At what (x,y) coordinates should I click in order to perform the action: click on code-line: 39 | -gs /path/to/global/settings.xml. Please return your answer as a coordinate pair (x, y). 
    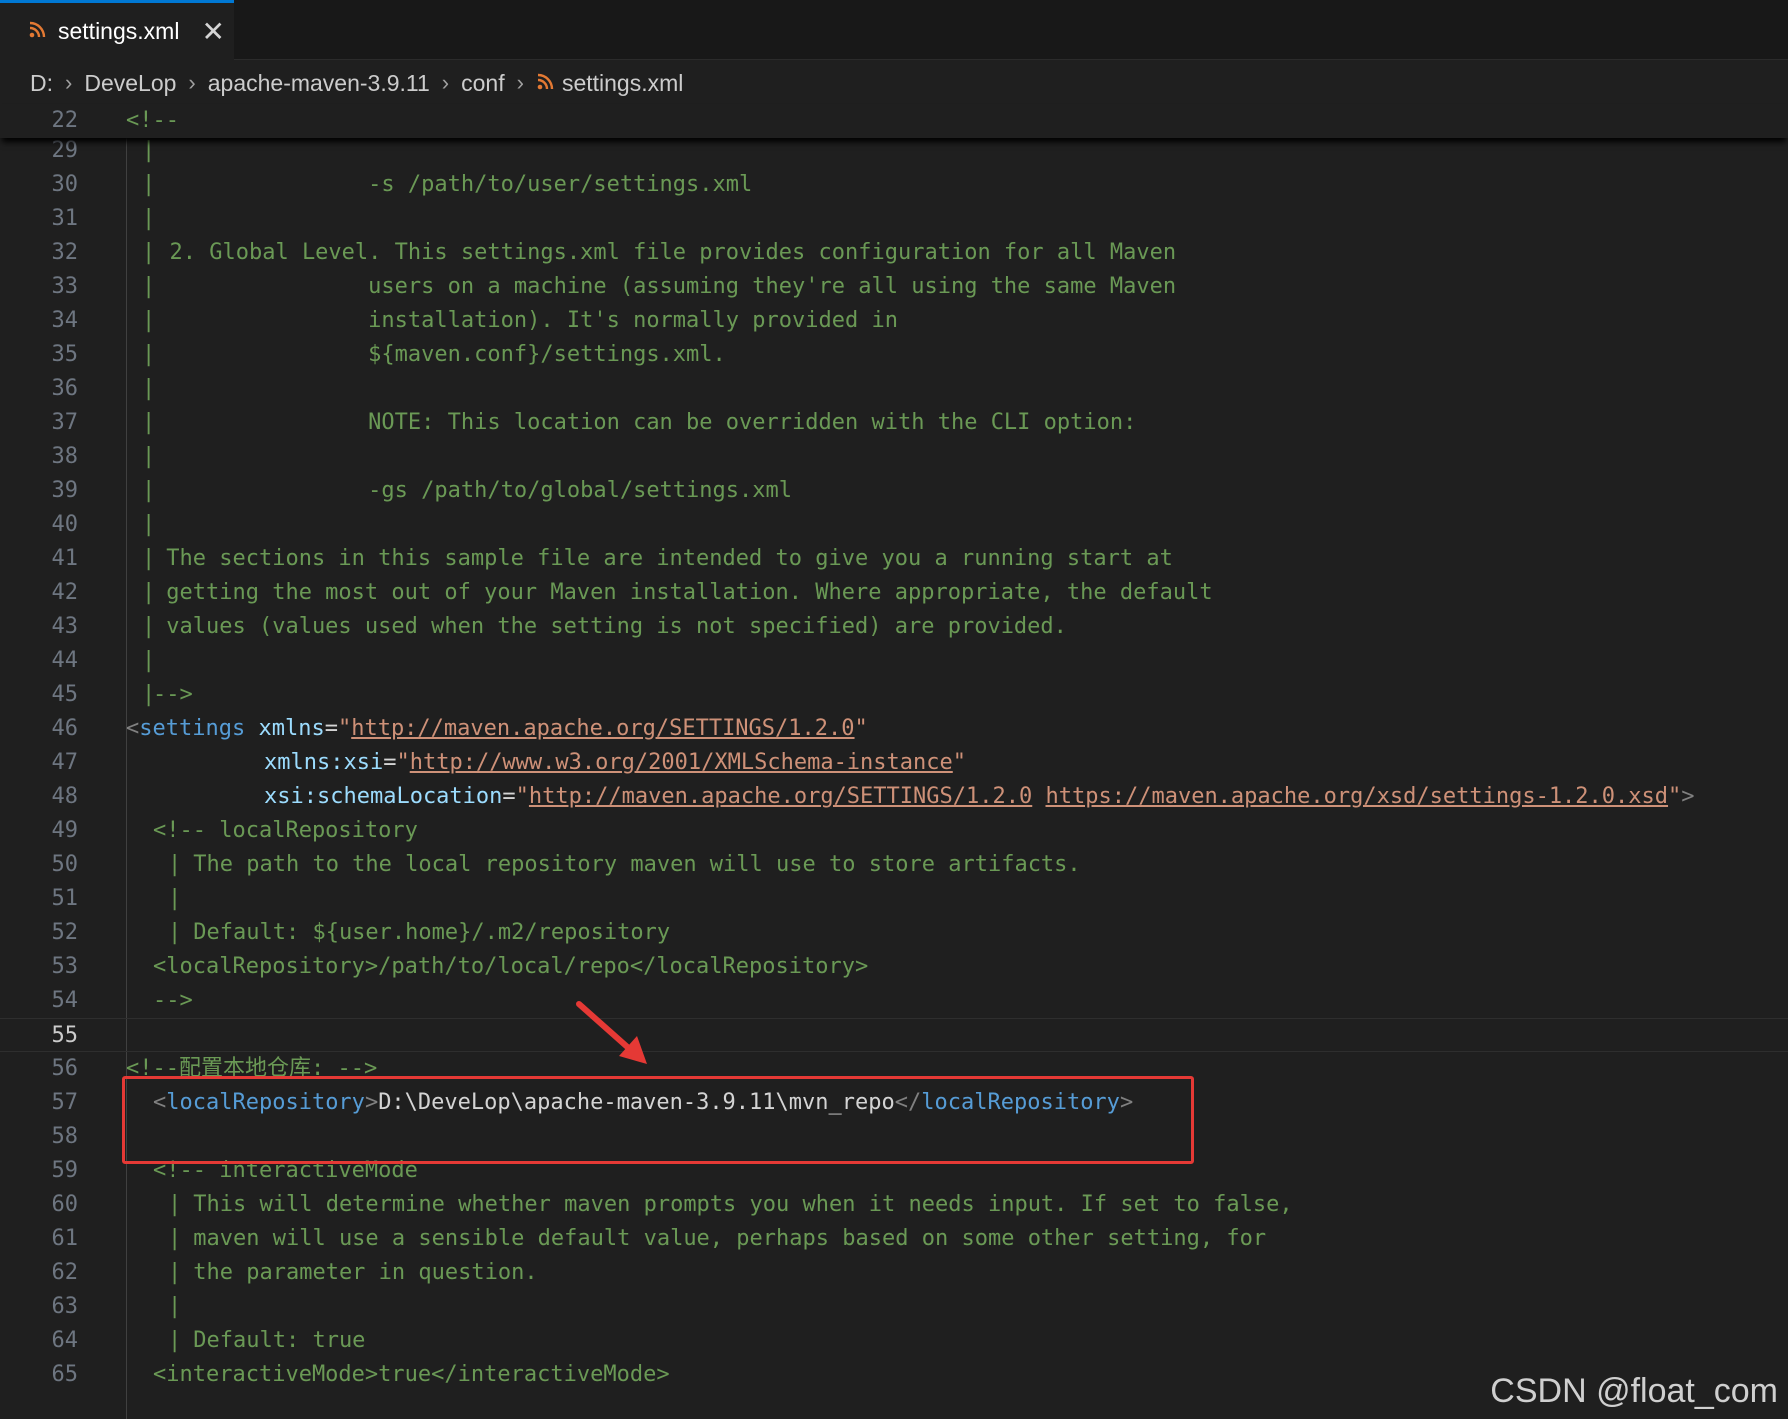
    Looking at the image, I should click on (894, 491).